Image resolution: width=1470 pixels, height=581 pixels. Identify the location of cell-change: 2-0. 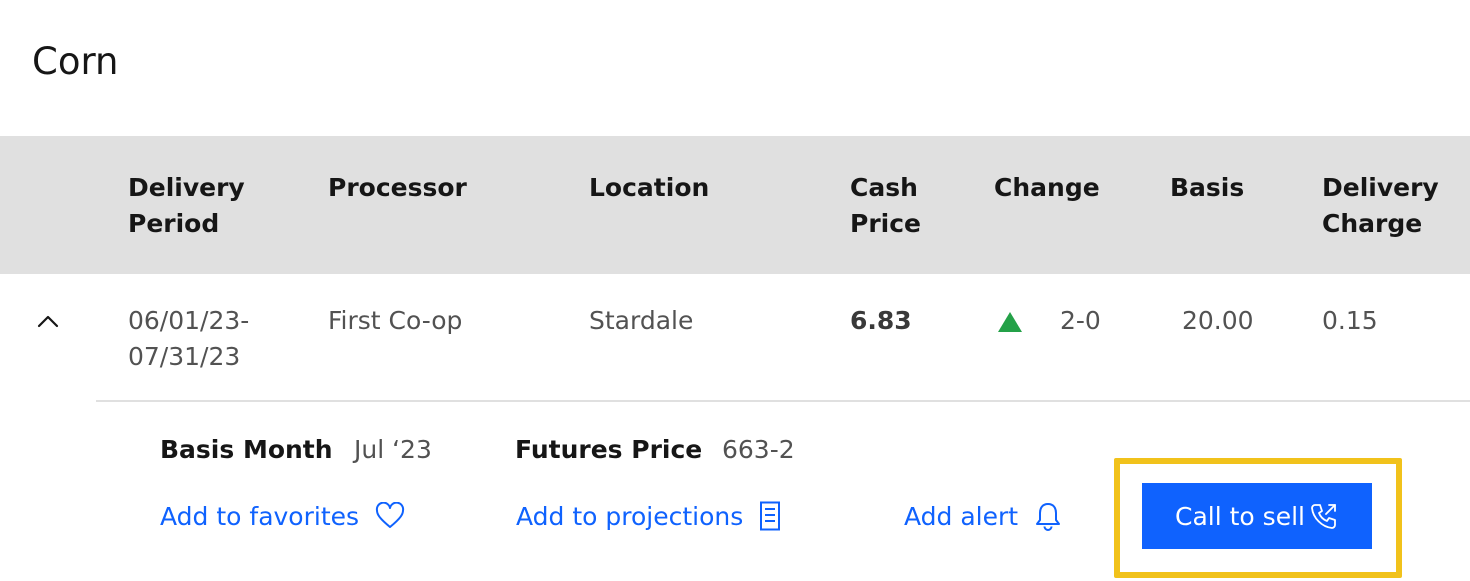
(1080, 320).